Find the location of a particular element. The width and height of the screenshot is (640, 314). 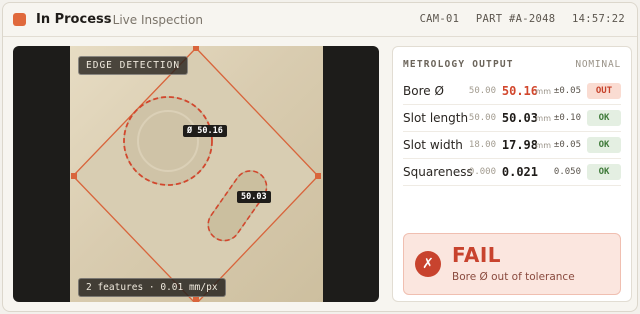

part-number: PART #A-2048 is located at coordinates (515, 19).